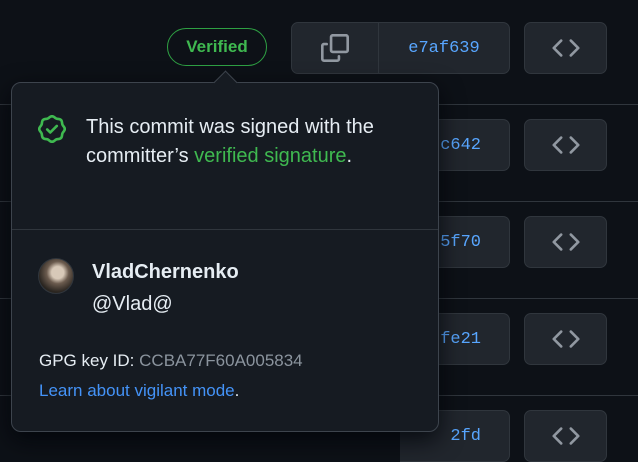  I want to click on commit-sha-link: e7af639, so click(444, 48).